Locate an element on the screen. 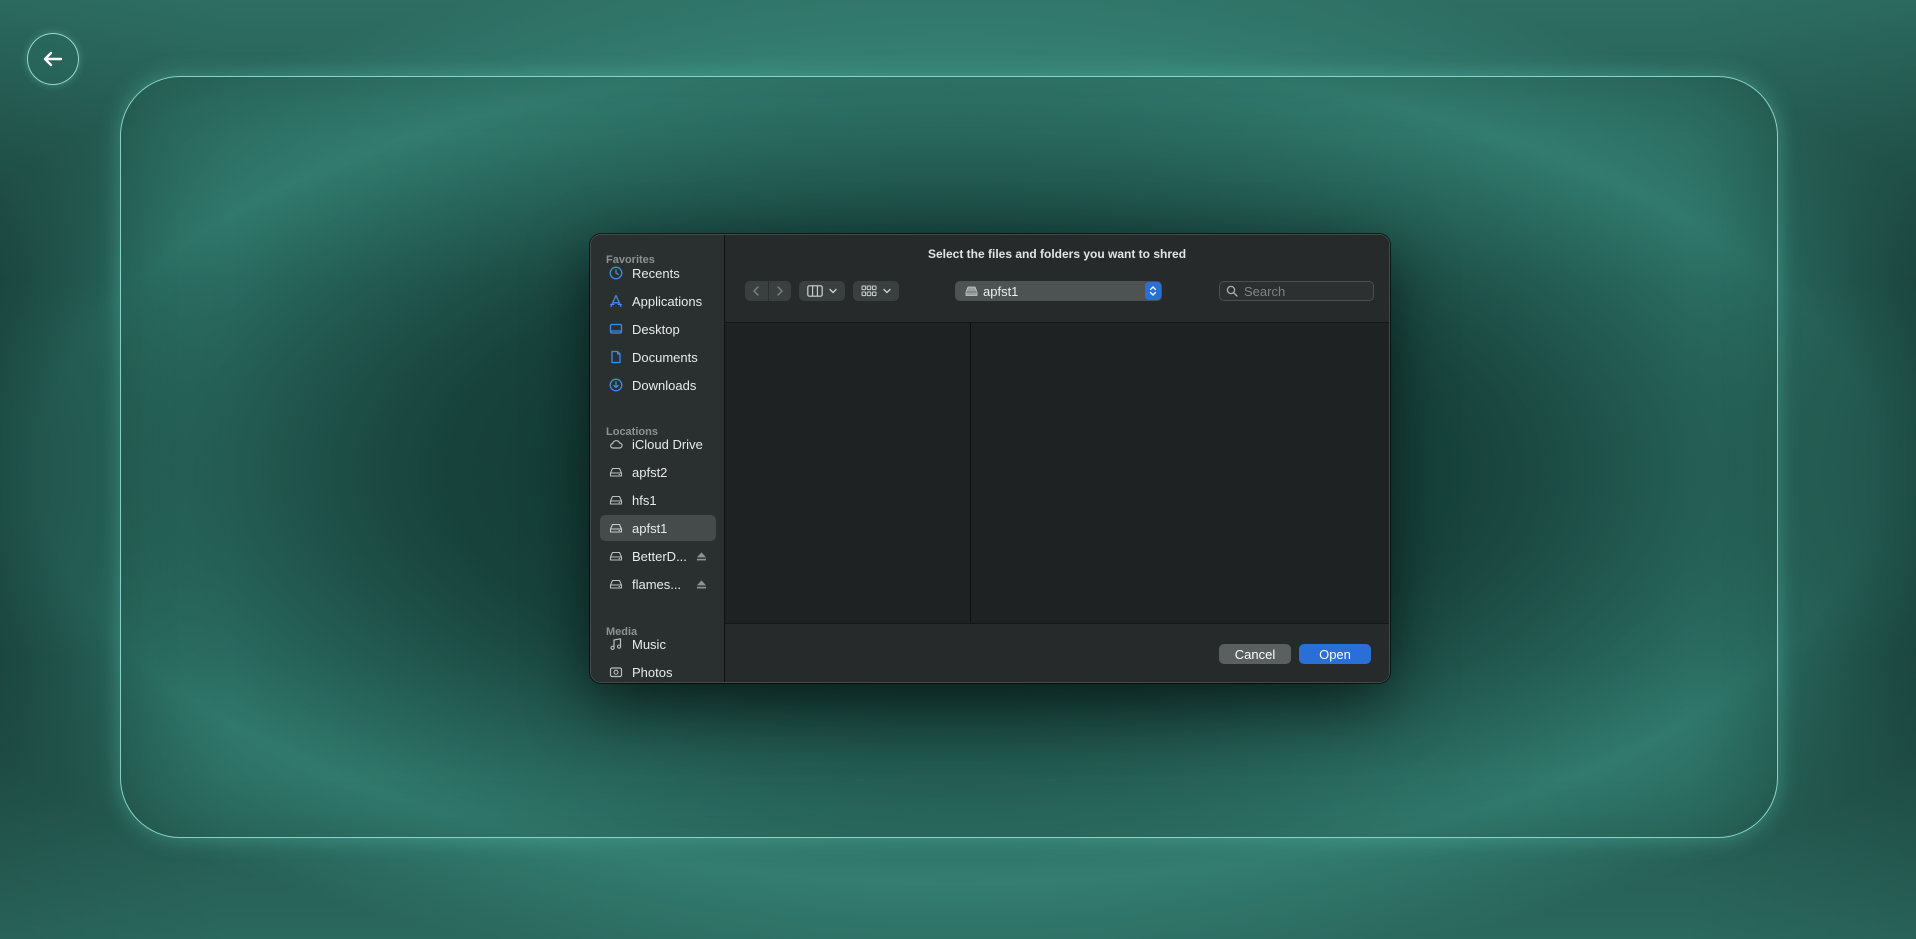 This screenshot has width=1916, height=939. chevron-left-icon is located at coordinates (756, 291).